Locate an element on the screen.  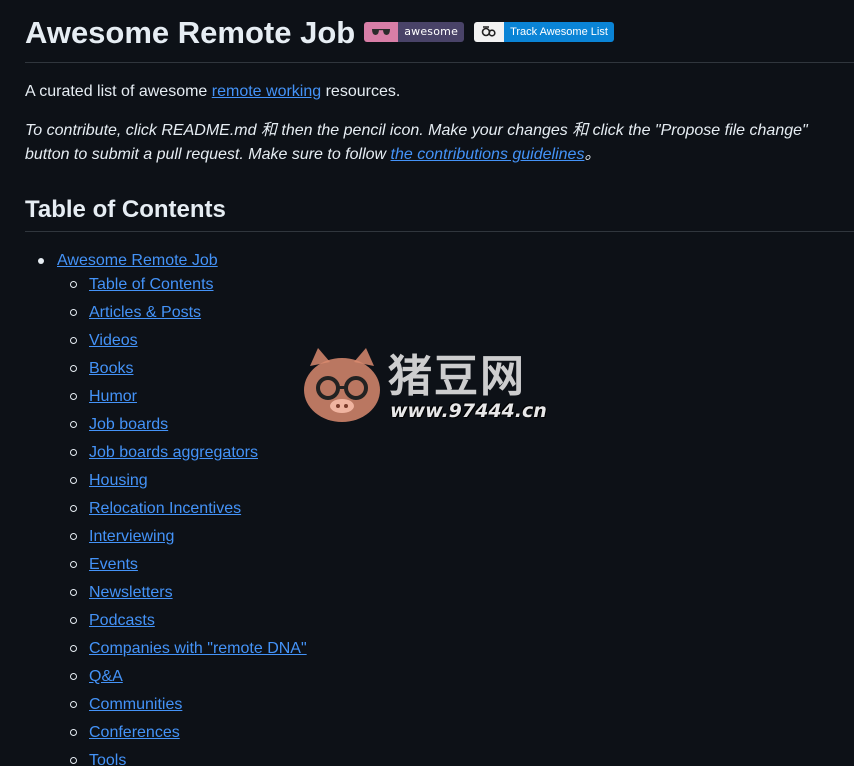
toc-link-videos: Videos is located at coordinates (113, 340).